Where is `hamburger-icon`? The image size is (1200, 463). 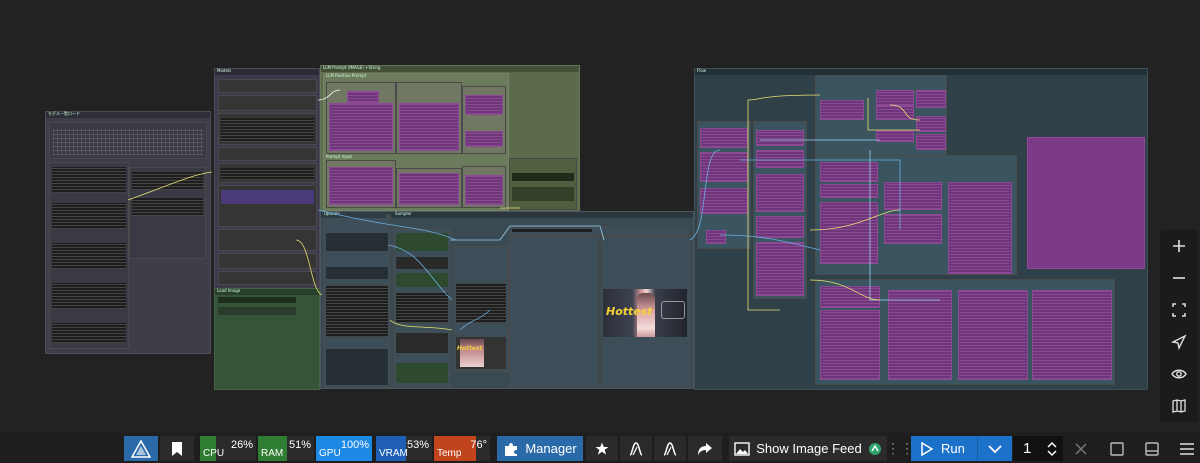
hamburger-icon is located at coordinates (1187, 448).